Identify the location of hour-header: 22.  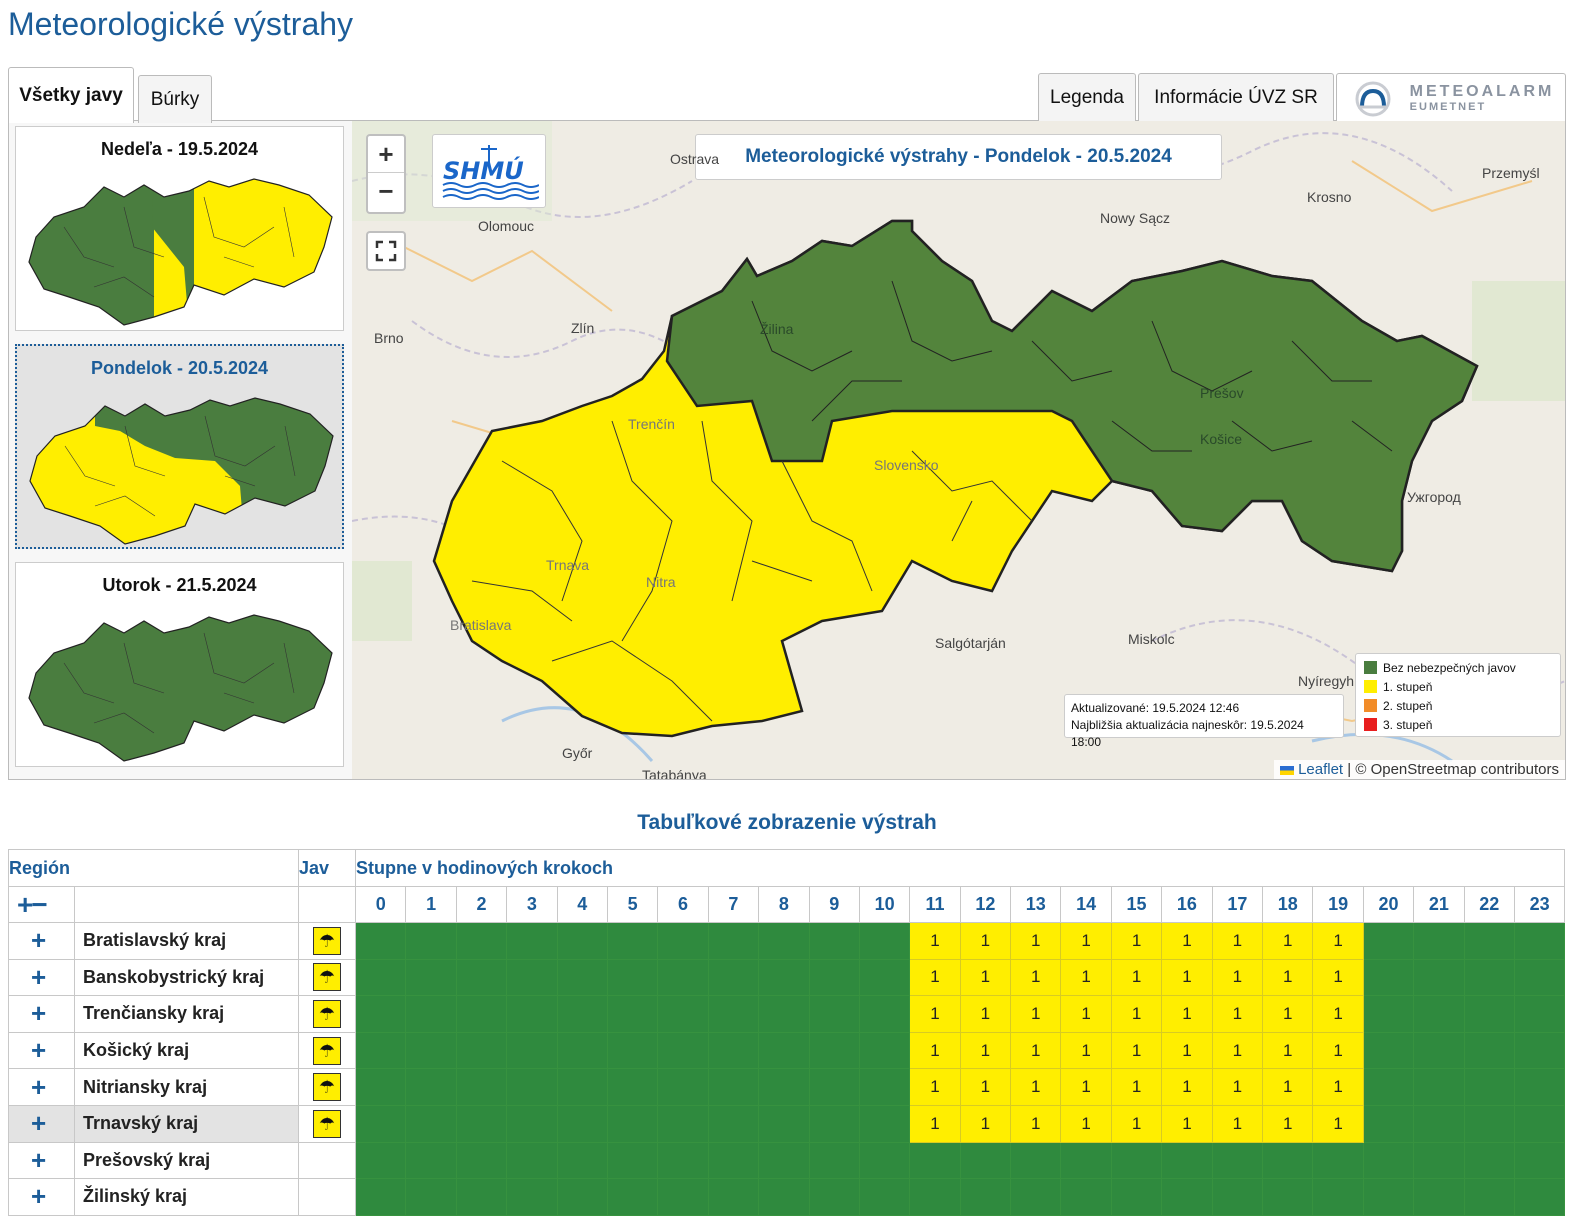
(1489, 904).